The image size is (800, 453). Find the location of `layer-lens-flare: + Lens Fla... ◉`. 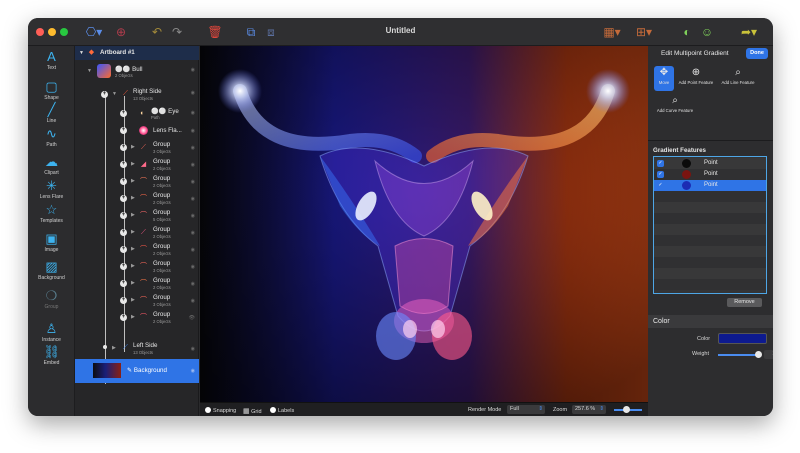

layer-lens-flare: + Lens Fla... ◉ is located at coordinates (137, 130).